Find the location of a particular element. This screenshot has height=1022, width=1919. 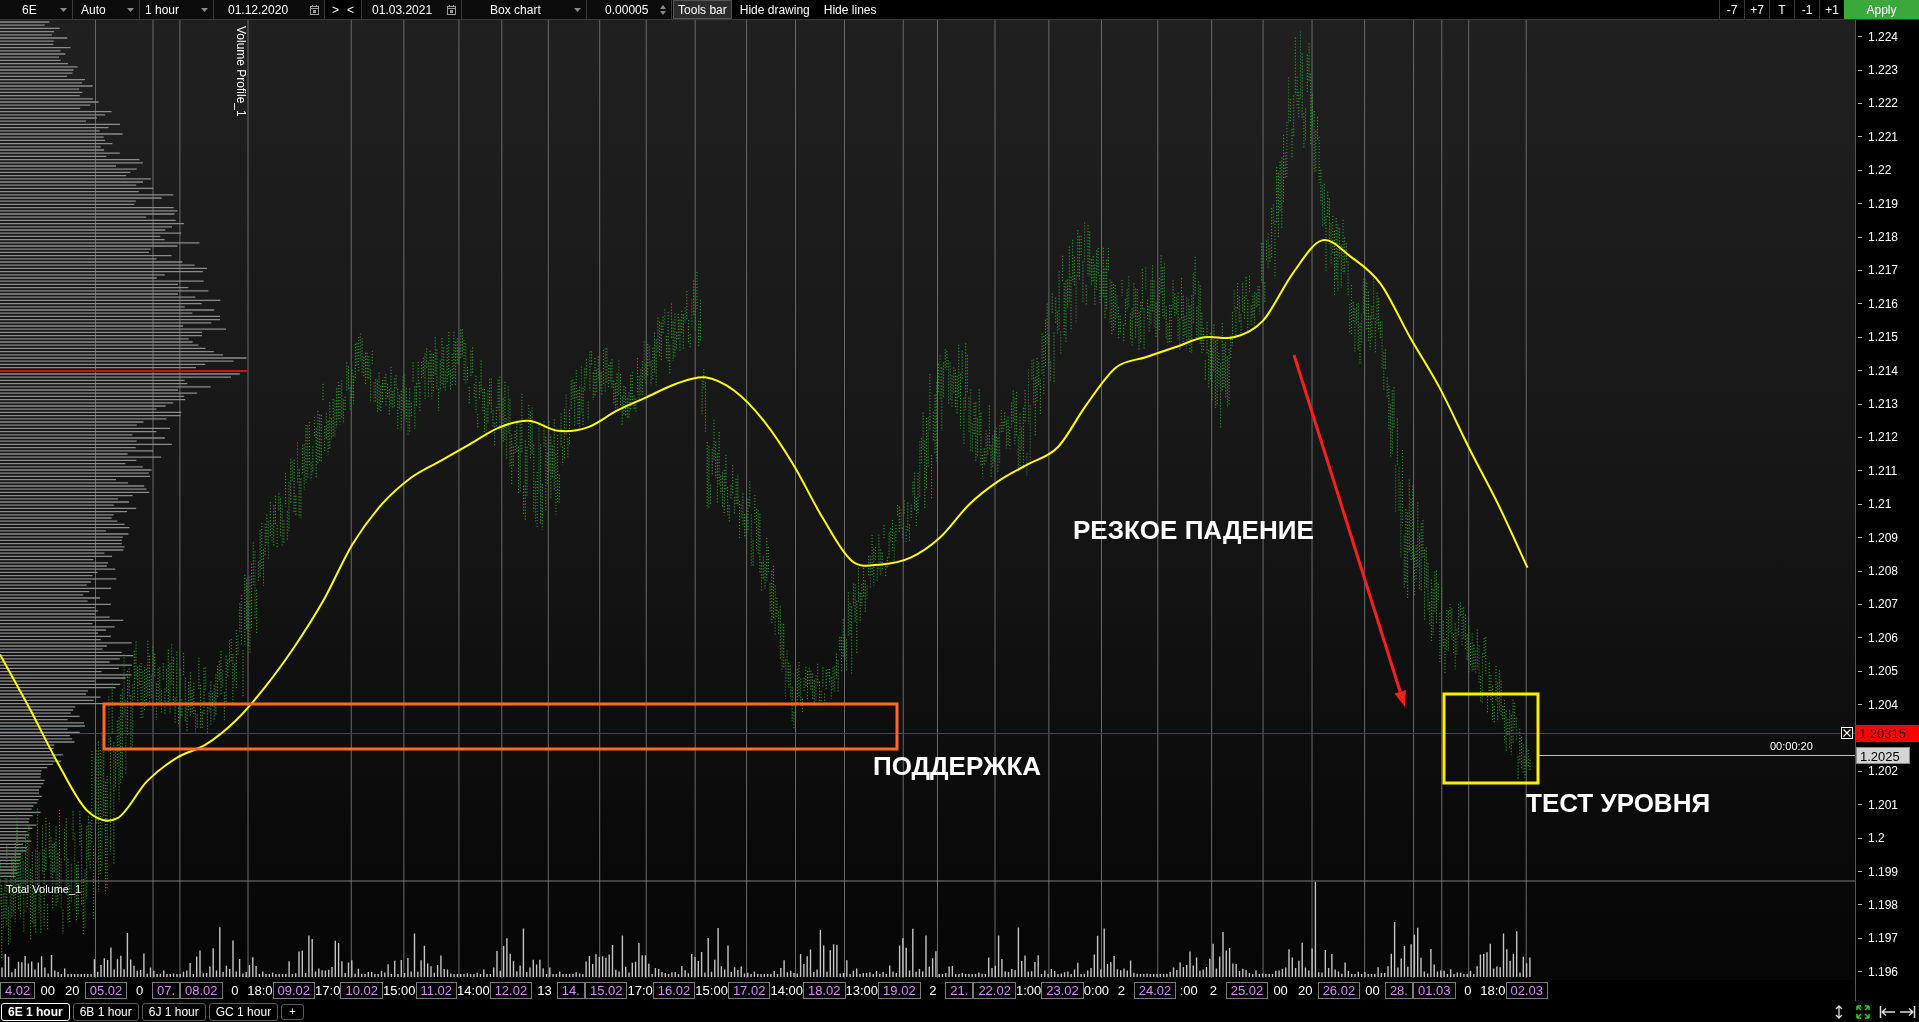

time-label: :00 is located at coordinates (1188, 990).